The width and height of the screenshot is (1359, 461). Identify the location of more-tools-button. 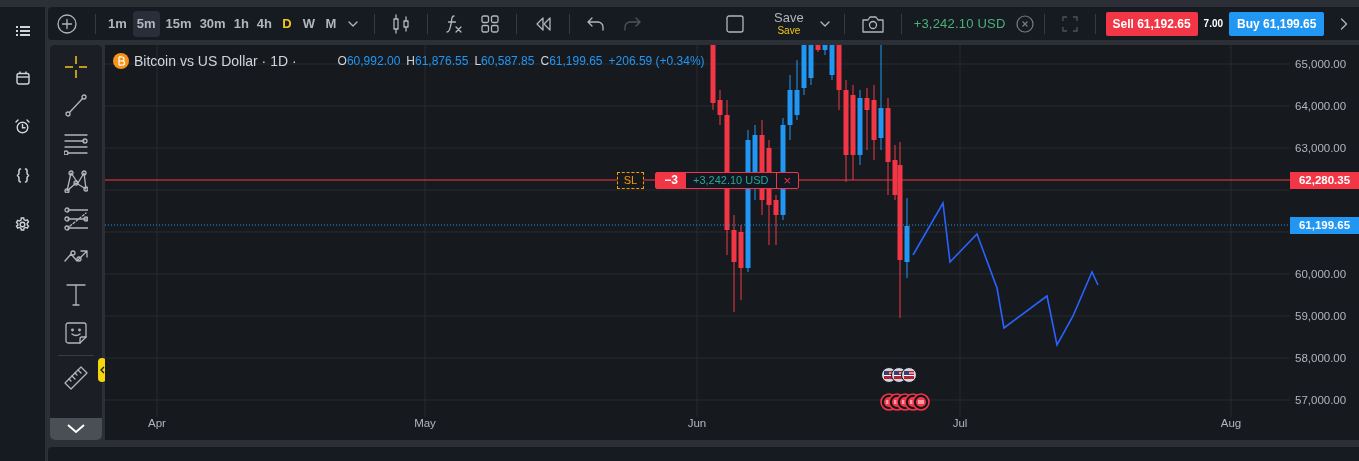
(76, 429).